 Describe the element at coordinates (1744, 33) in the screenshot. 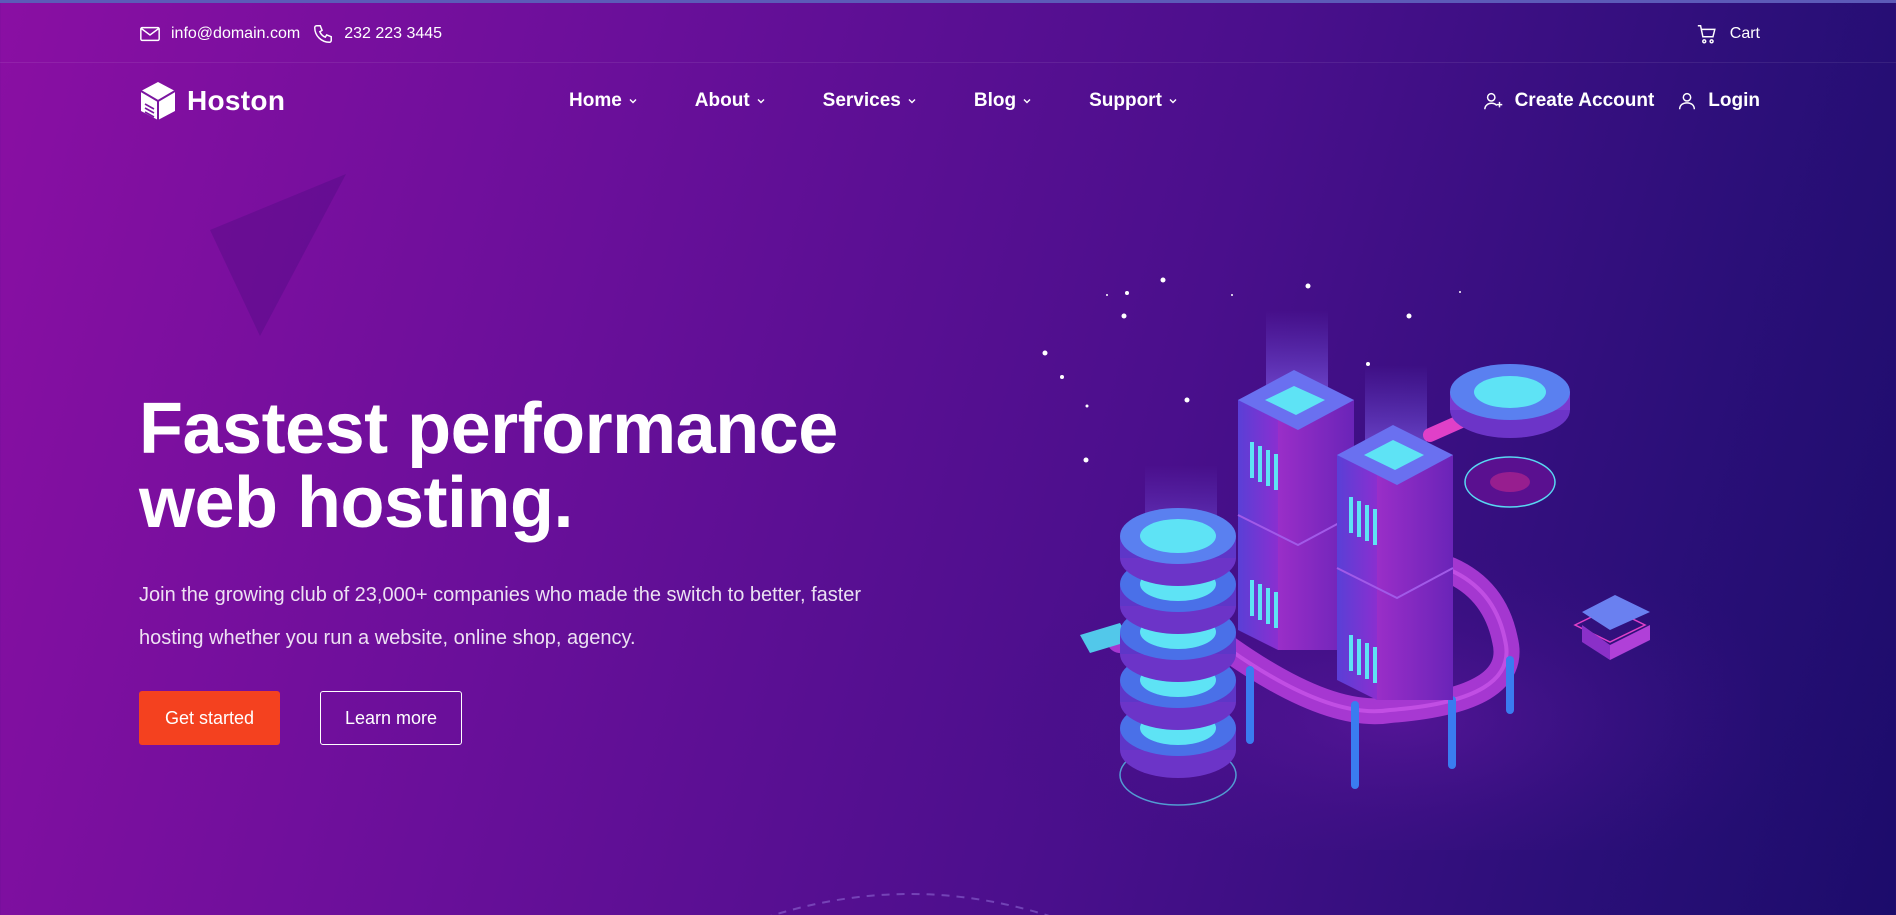

I see `cart-label: Cart` at that location.